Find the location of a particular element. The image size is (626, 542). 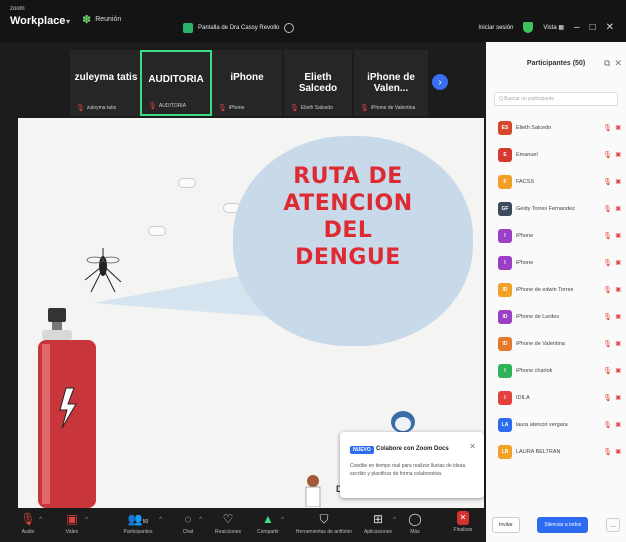

participant-row: LB LAURA BELTRAN 🎙 ▣ is located at coordinates (556, 451).